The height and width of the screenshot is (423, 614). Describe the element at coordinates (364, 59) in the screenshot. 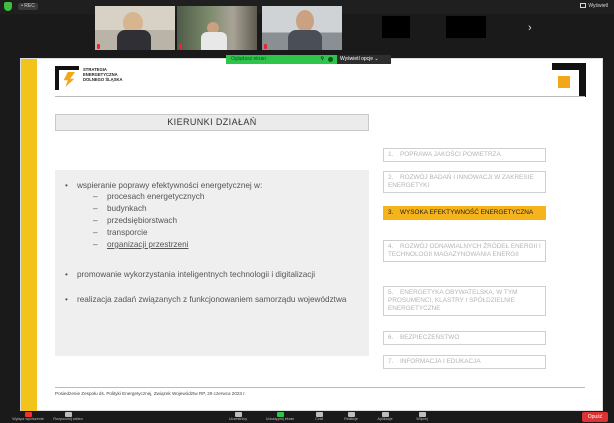

I see `view-options-button: Wyświetl opcje ⌄` at that location.